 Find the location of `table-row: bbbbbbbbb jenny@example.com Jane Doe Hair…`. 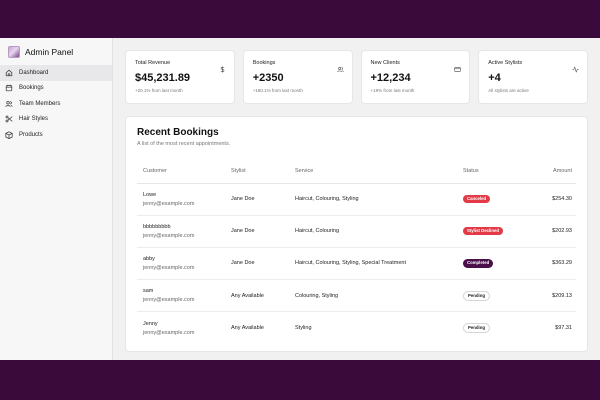

table-row: bbbbbbbbb jenny@example.com Jane Doe Hair… is located at coordinates (356, 231).